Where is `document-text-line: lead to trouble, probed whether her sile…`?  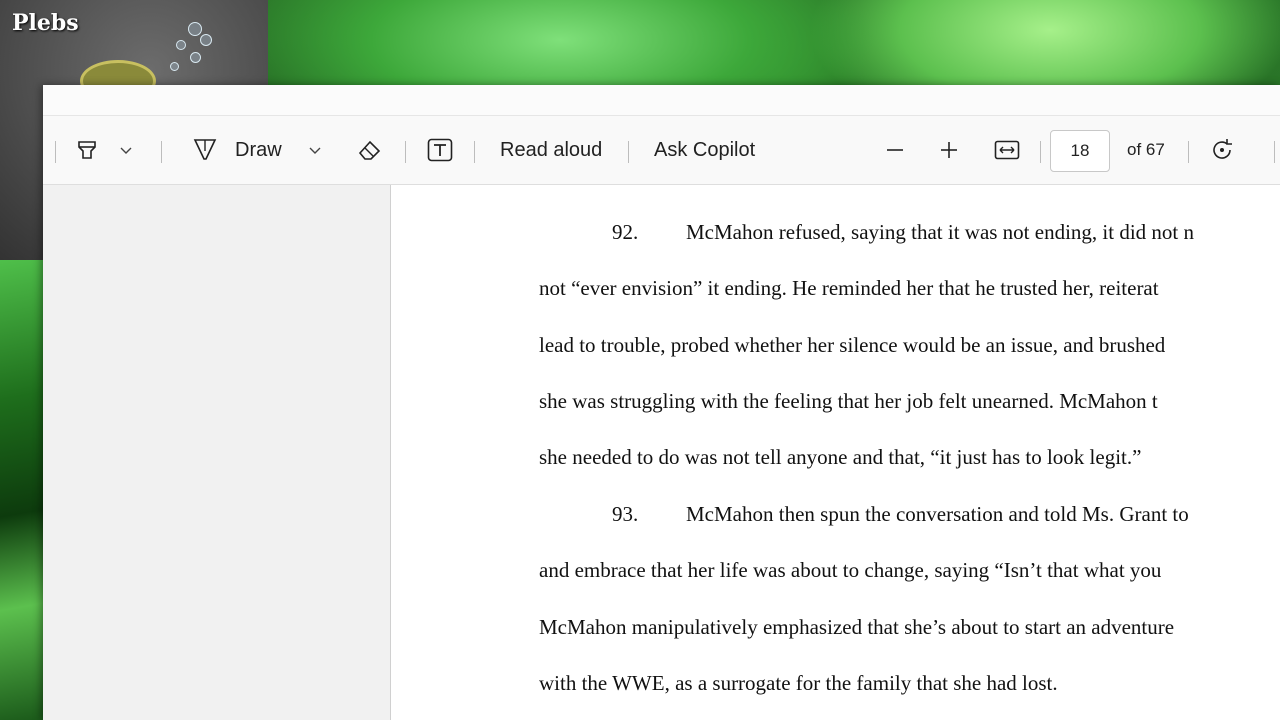 document-text-line: lead to trouble, probed whether her sile… is located at coordinates (852, 345).